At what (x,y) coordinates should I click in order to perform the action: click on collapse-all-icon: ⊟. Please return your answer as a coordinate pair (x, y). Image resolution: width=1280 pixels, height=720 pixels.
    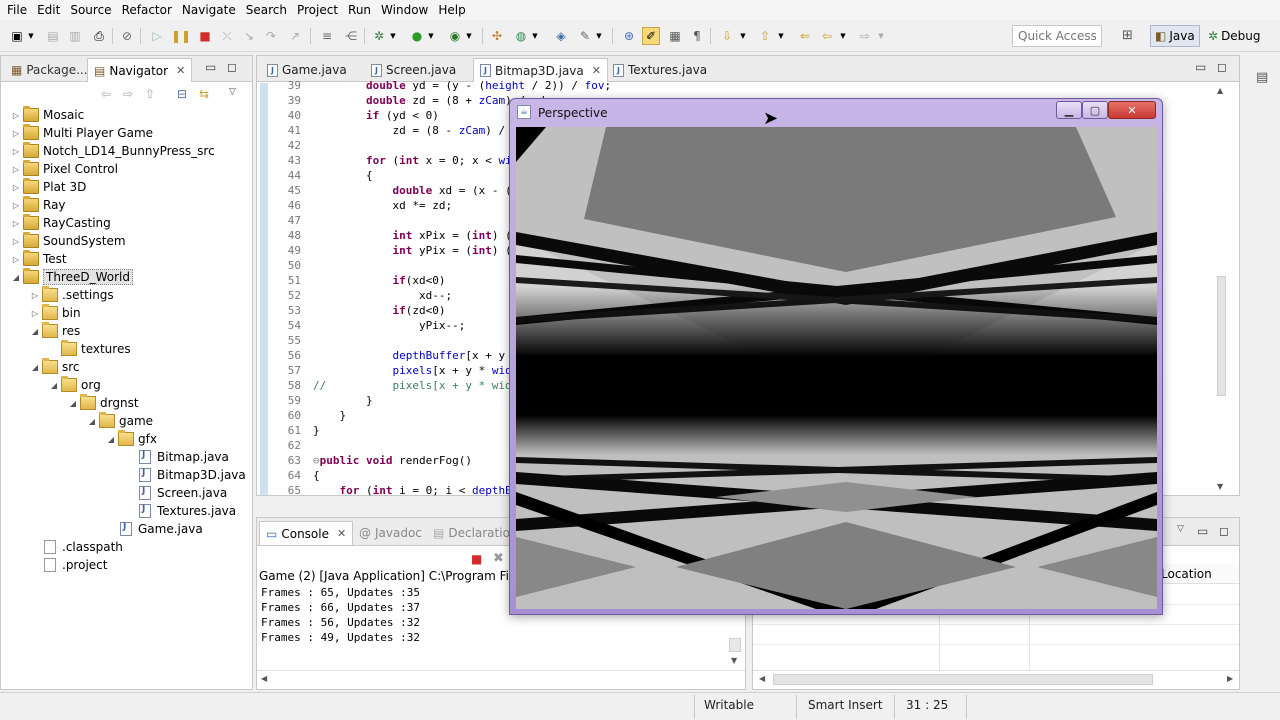
    Looking at the image, I should click on (182, 94).